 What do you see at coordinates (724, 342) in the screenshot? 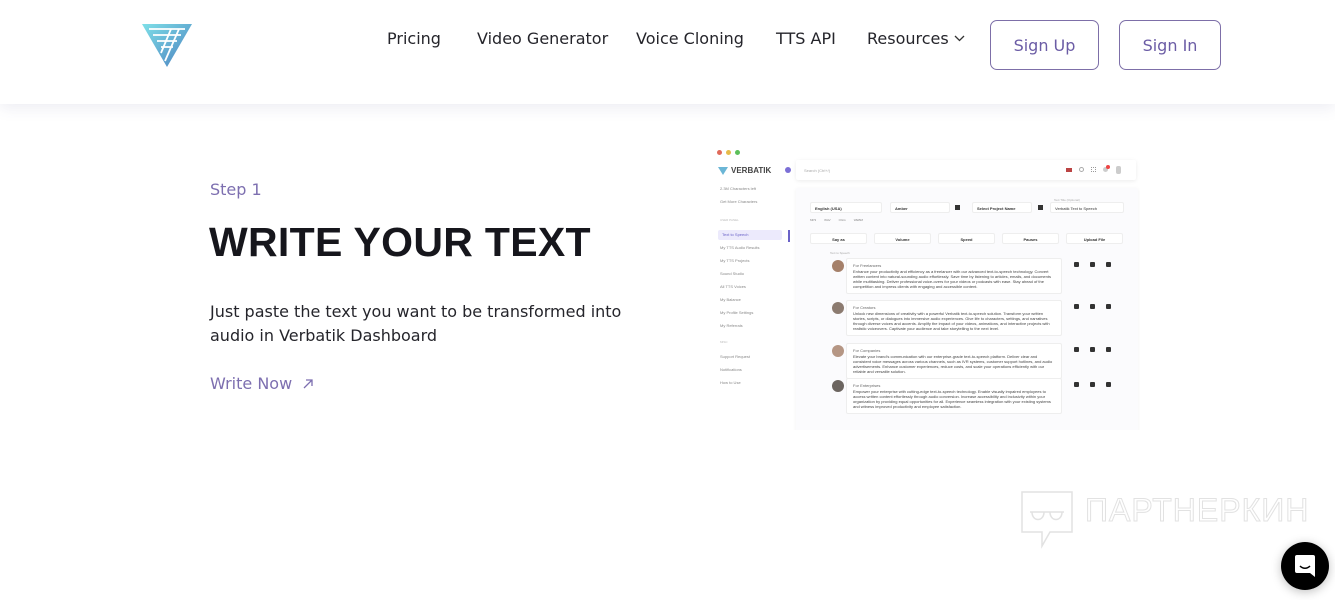
I see `dashboard-sidebar-item: MISC` at bounding box center [724, 342].